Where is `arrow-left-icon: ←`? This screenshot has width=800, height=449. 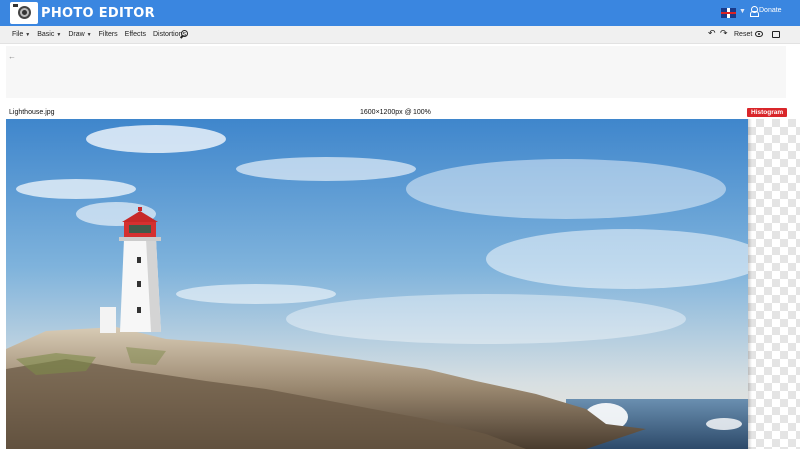 arrow-left-icon: ← is located at coordinates (12, 56).